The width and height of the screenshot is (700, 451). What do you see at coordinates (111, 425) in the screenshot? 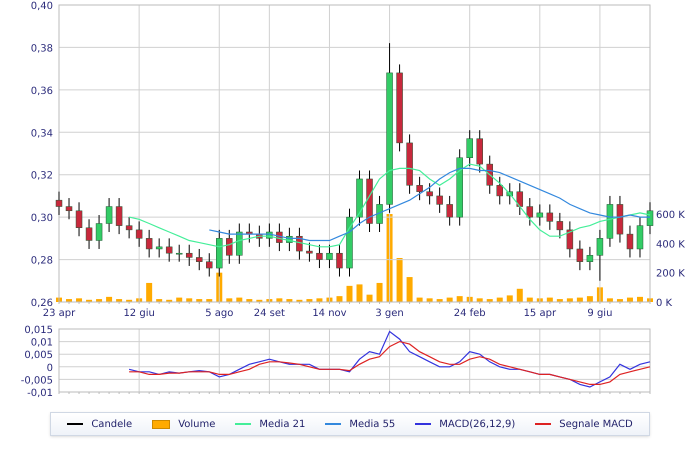
I see `legend-label: Candele` at bounding box center [111, 425].